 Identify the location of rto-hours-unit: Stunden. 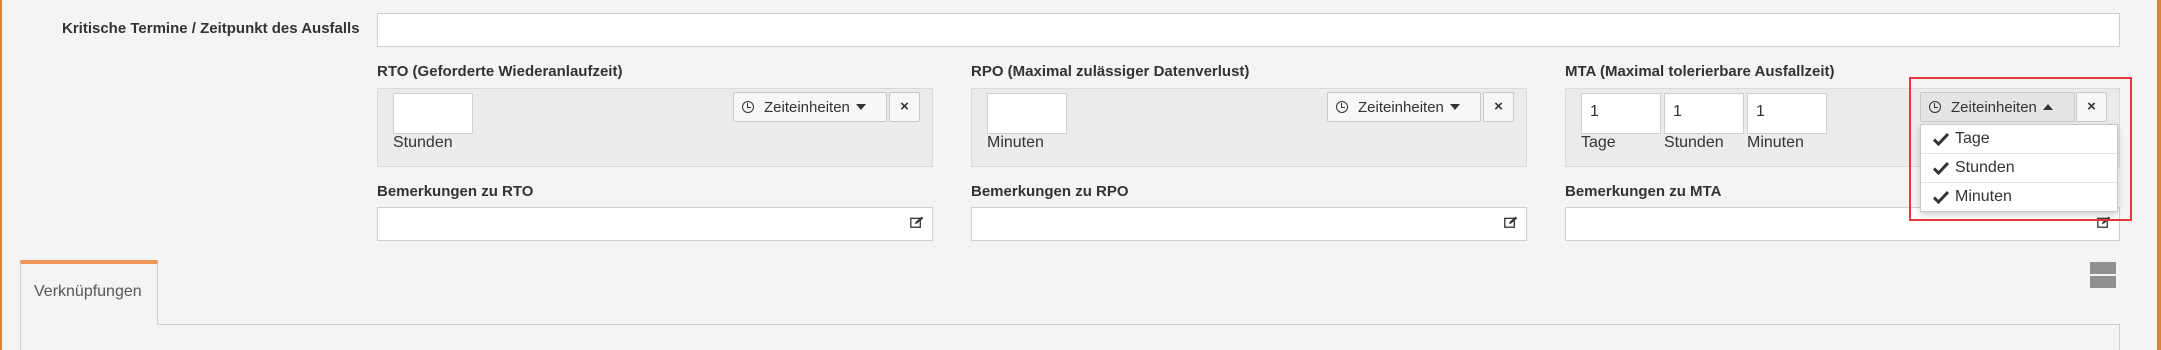
(423, 142).